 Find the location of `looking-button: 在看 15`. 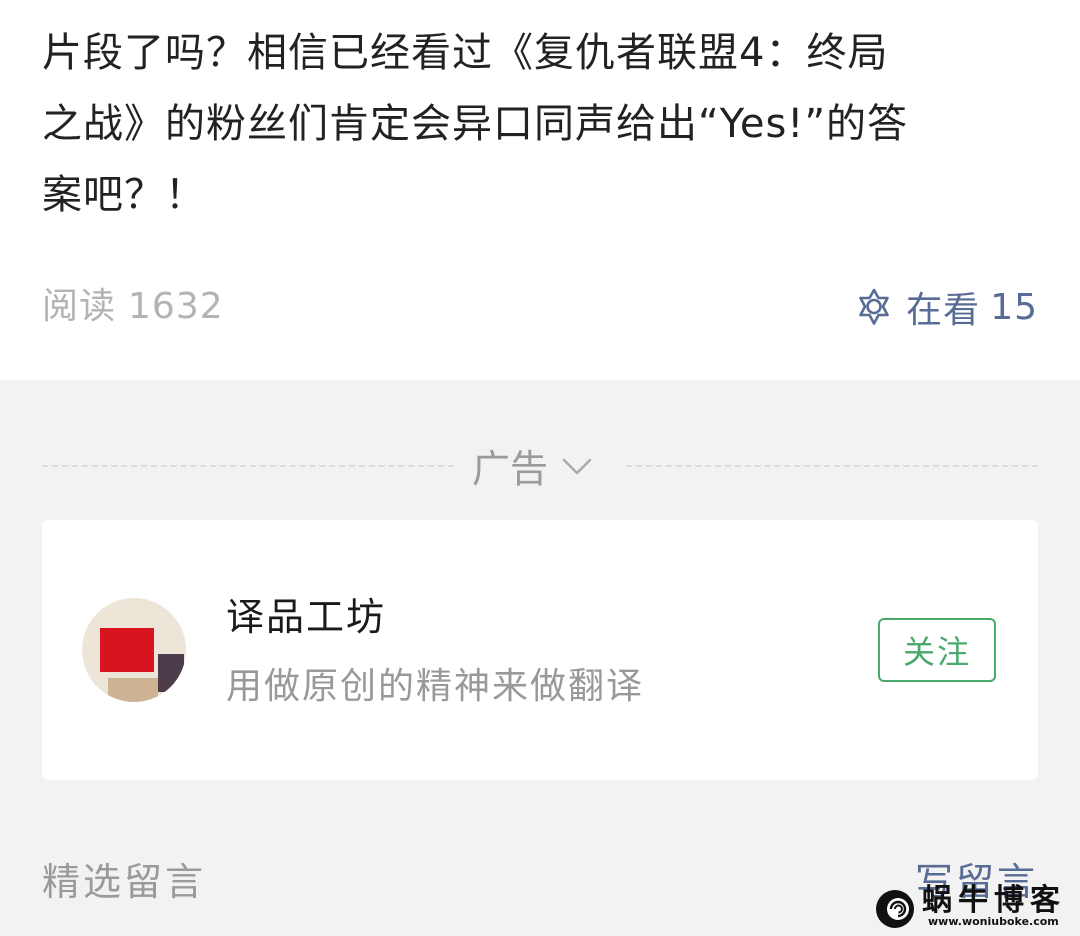

looking-button: 在看 15 is located at coordinates (946, 307).